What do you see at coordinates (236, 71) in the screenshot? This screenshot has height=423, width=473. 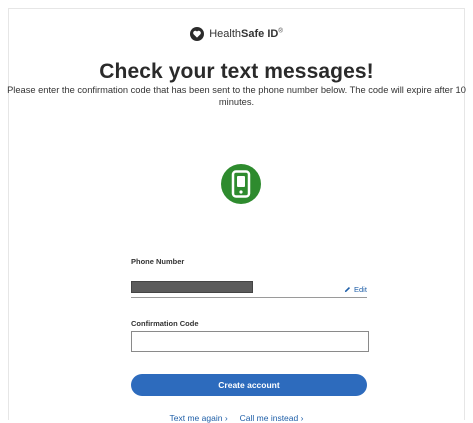 I see `page-title: Check your text messages!` at bounding box center [236, 71].